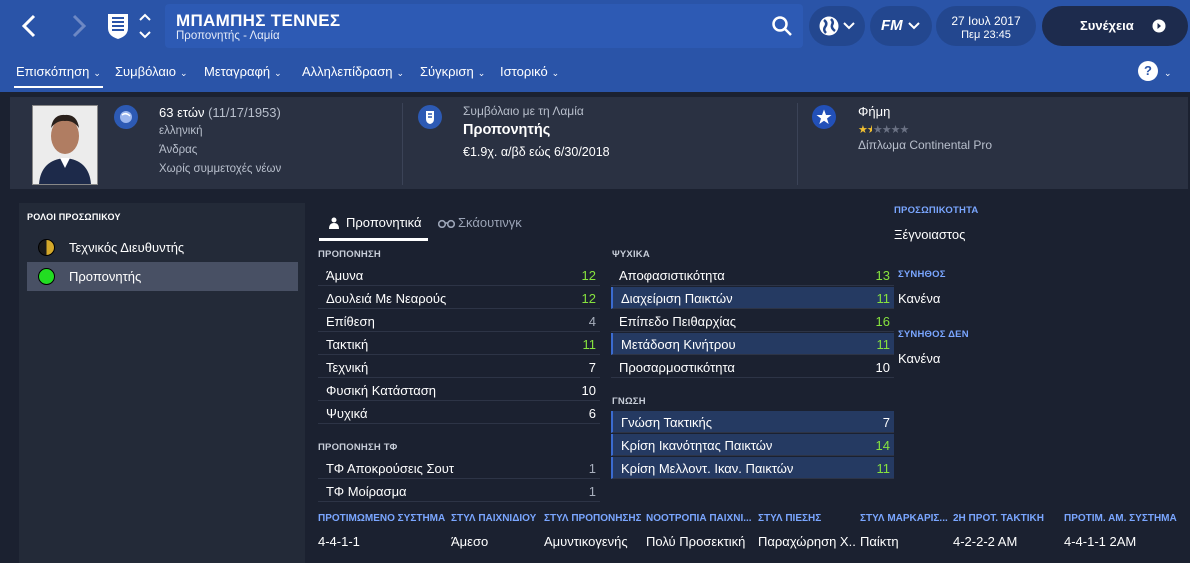 Image resolution: width=1190 pixels, height=563 pixels. Describe the element at coordinates (459, 344) in the screenshot. I see `attribute-row: Τακτική 11` at that location.